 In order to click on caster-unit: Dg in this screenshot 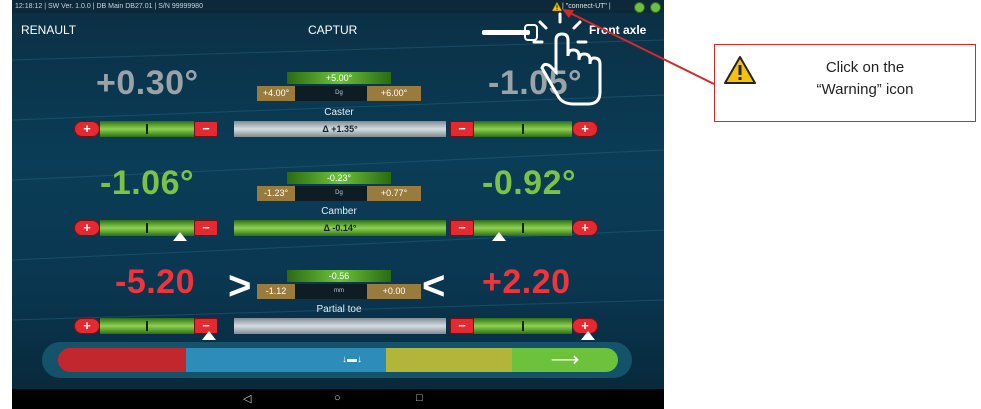, I will do `click(339, 93)`.